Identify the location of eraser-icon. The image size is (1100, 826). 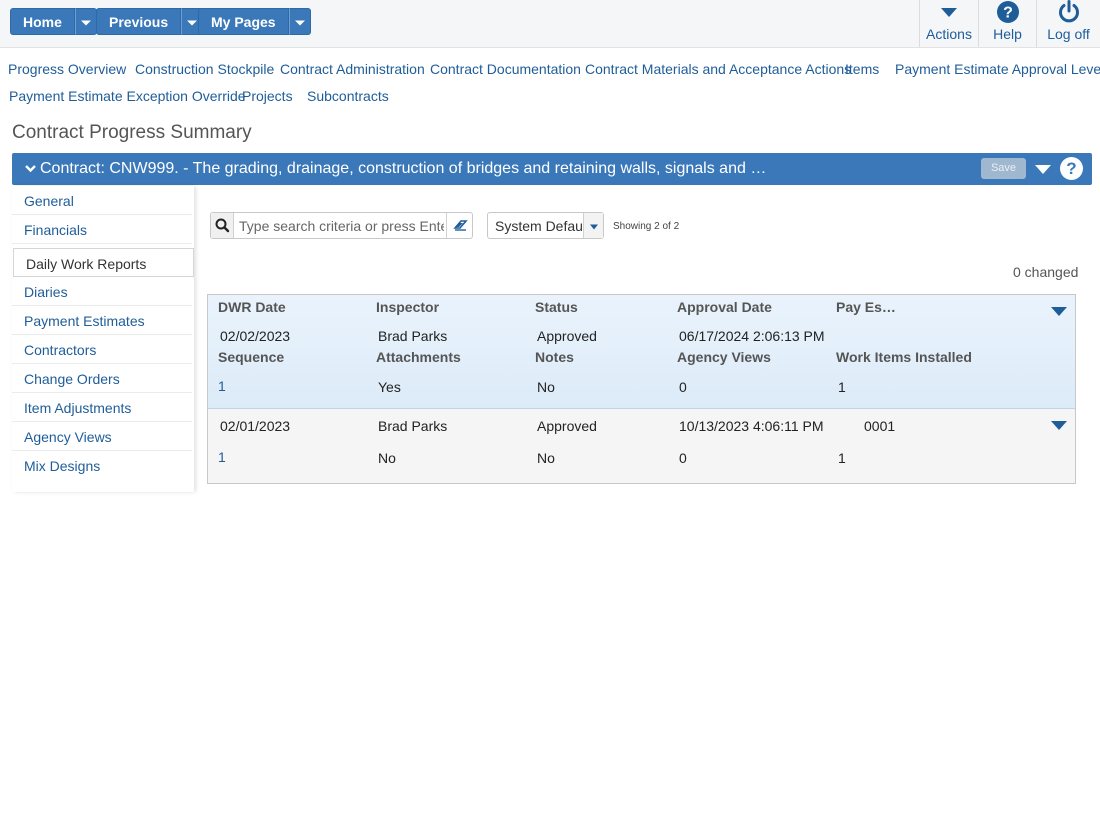
(460, 225).